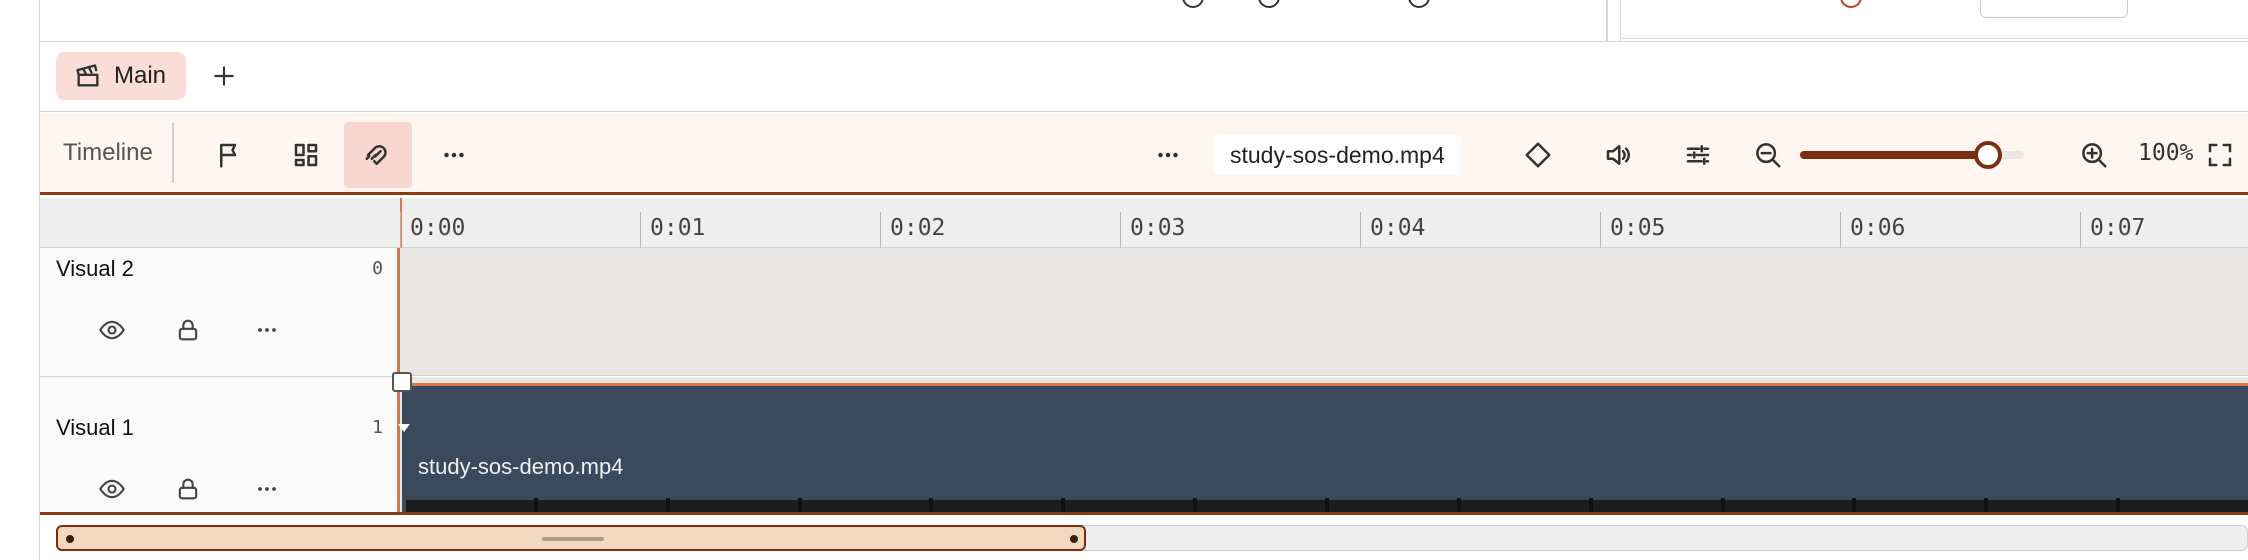 This screenshot has width=2248, height=560. What do you see at coordinates (1158, 228) in the screenshot?
I see `tick-label: 0:03` at bounding box center [1158, 228].